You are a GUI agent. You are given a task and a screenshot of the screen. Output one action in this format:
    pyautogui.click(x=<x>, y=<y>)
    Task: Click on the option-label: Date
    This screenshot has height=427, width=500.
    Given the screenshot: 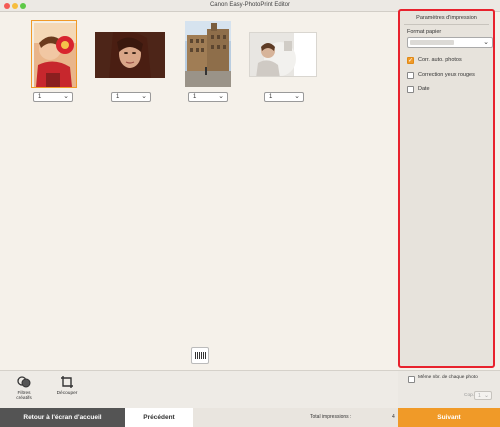 What is the action you would take?
    pyautogui.click(x=424, y=89)
    